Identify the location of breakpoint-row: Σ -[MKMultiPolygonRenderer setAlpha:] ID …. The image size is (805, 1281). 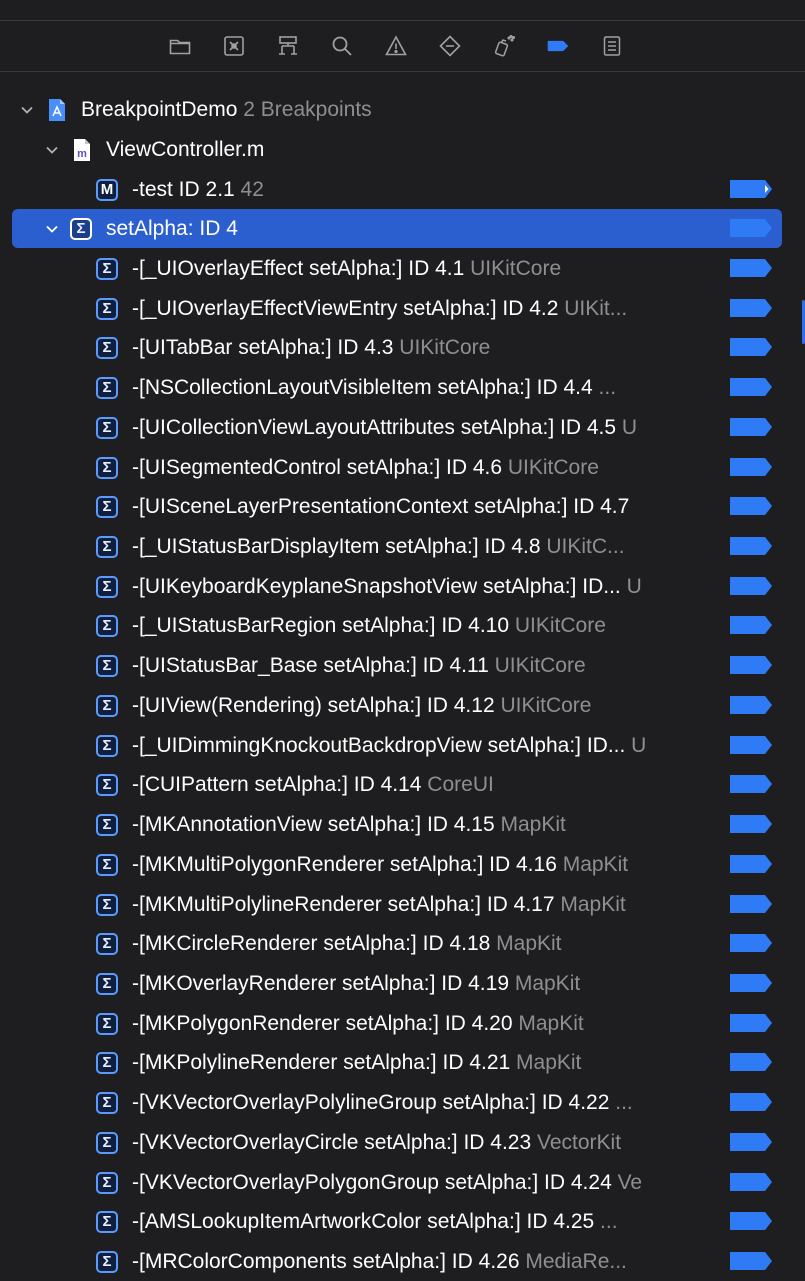
(402, 864).